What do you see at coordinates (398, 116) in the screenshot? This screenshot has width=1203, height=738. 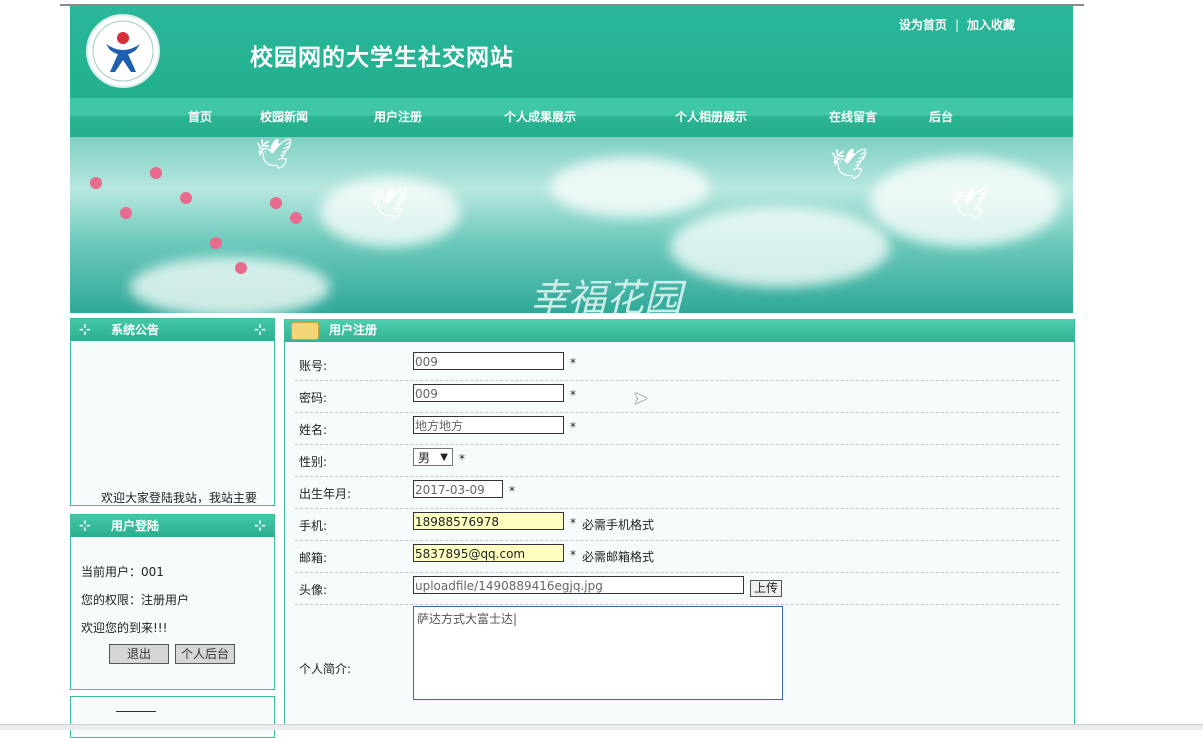 I see `nav-register: 用户注册` at bounding box center [398, 116].